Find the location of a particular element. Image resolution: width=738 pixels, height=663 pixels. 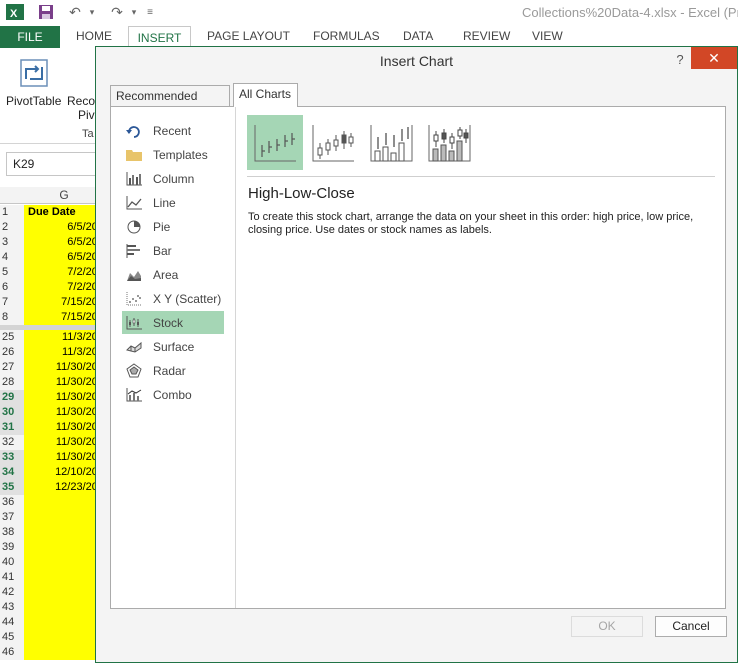

close-button: ✕ is located at coordinates (714, 58).